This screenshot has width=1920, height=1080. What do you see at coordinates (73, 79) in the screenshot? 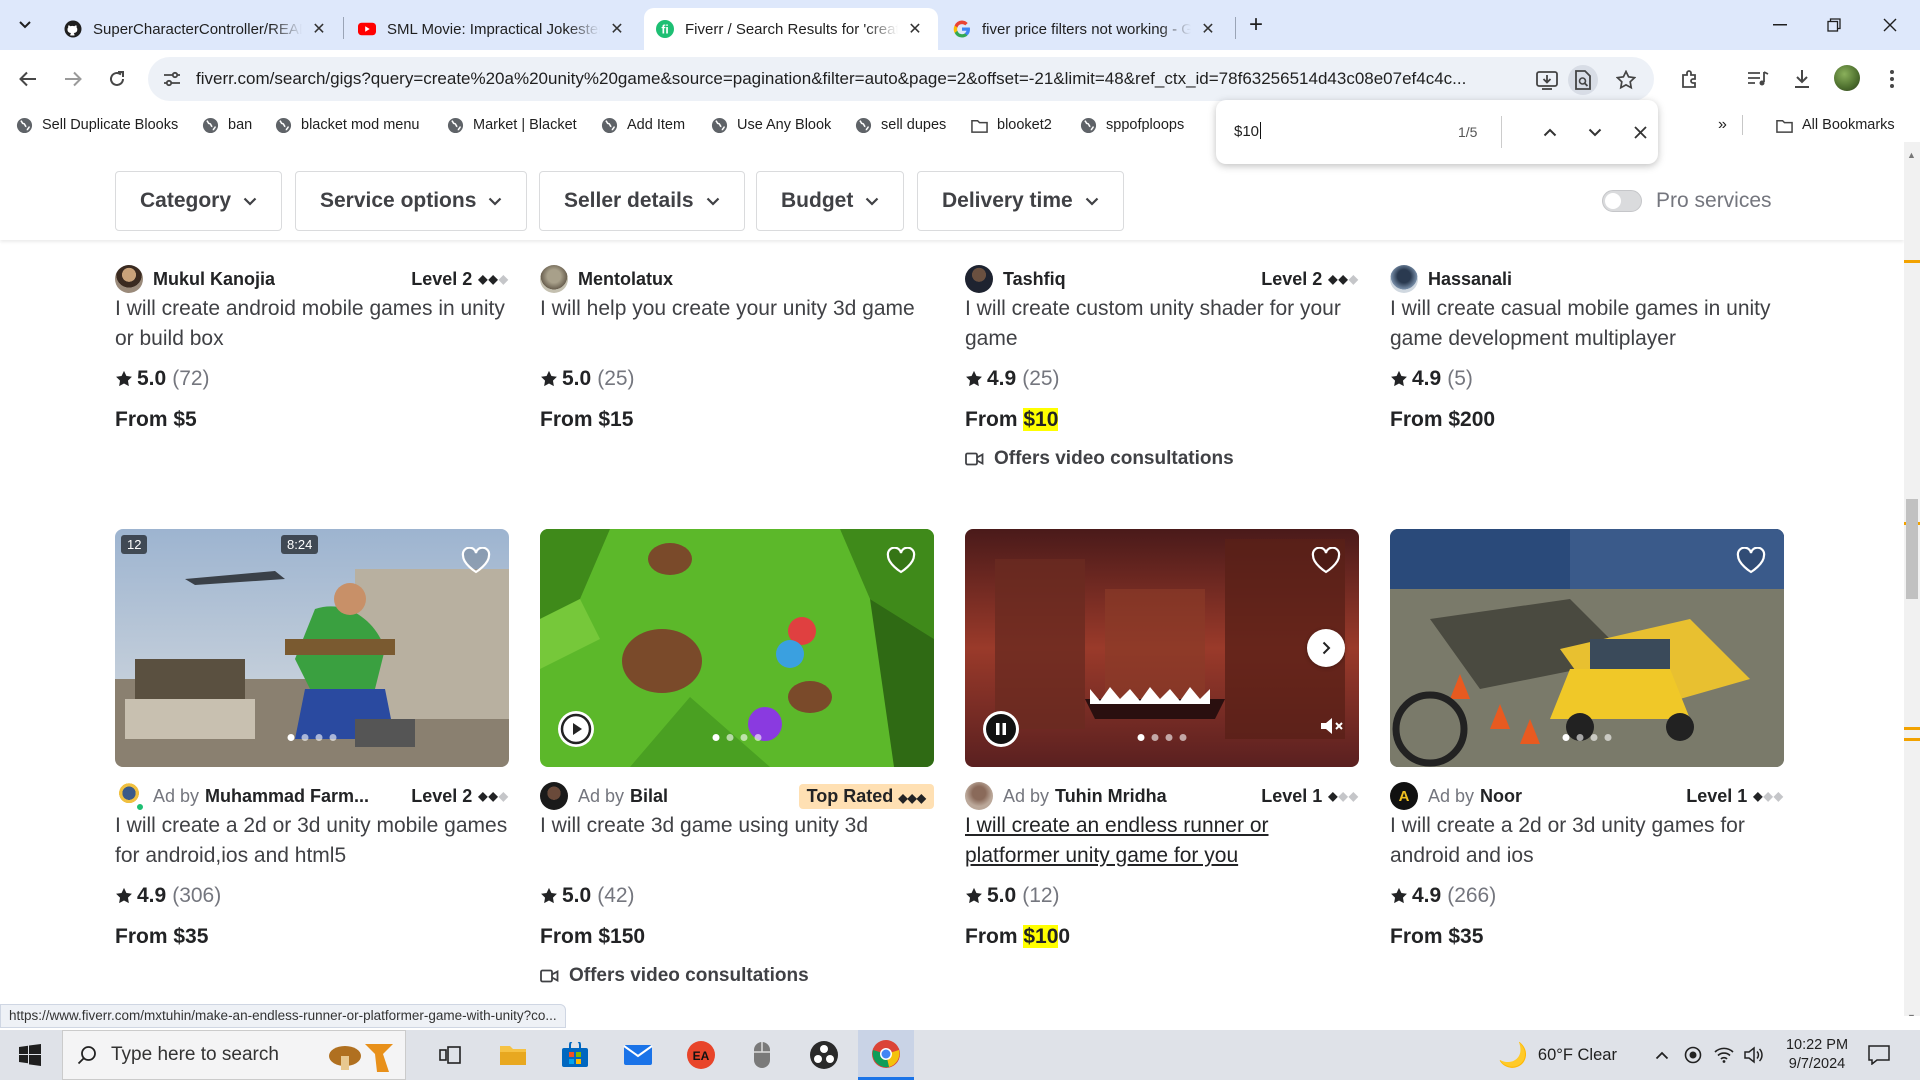
I see `forward-button` at bounding box center [73, 79].